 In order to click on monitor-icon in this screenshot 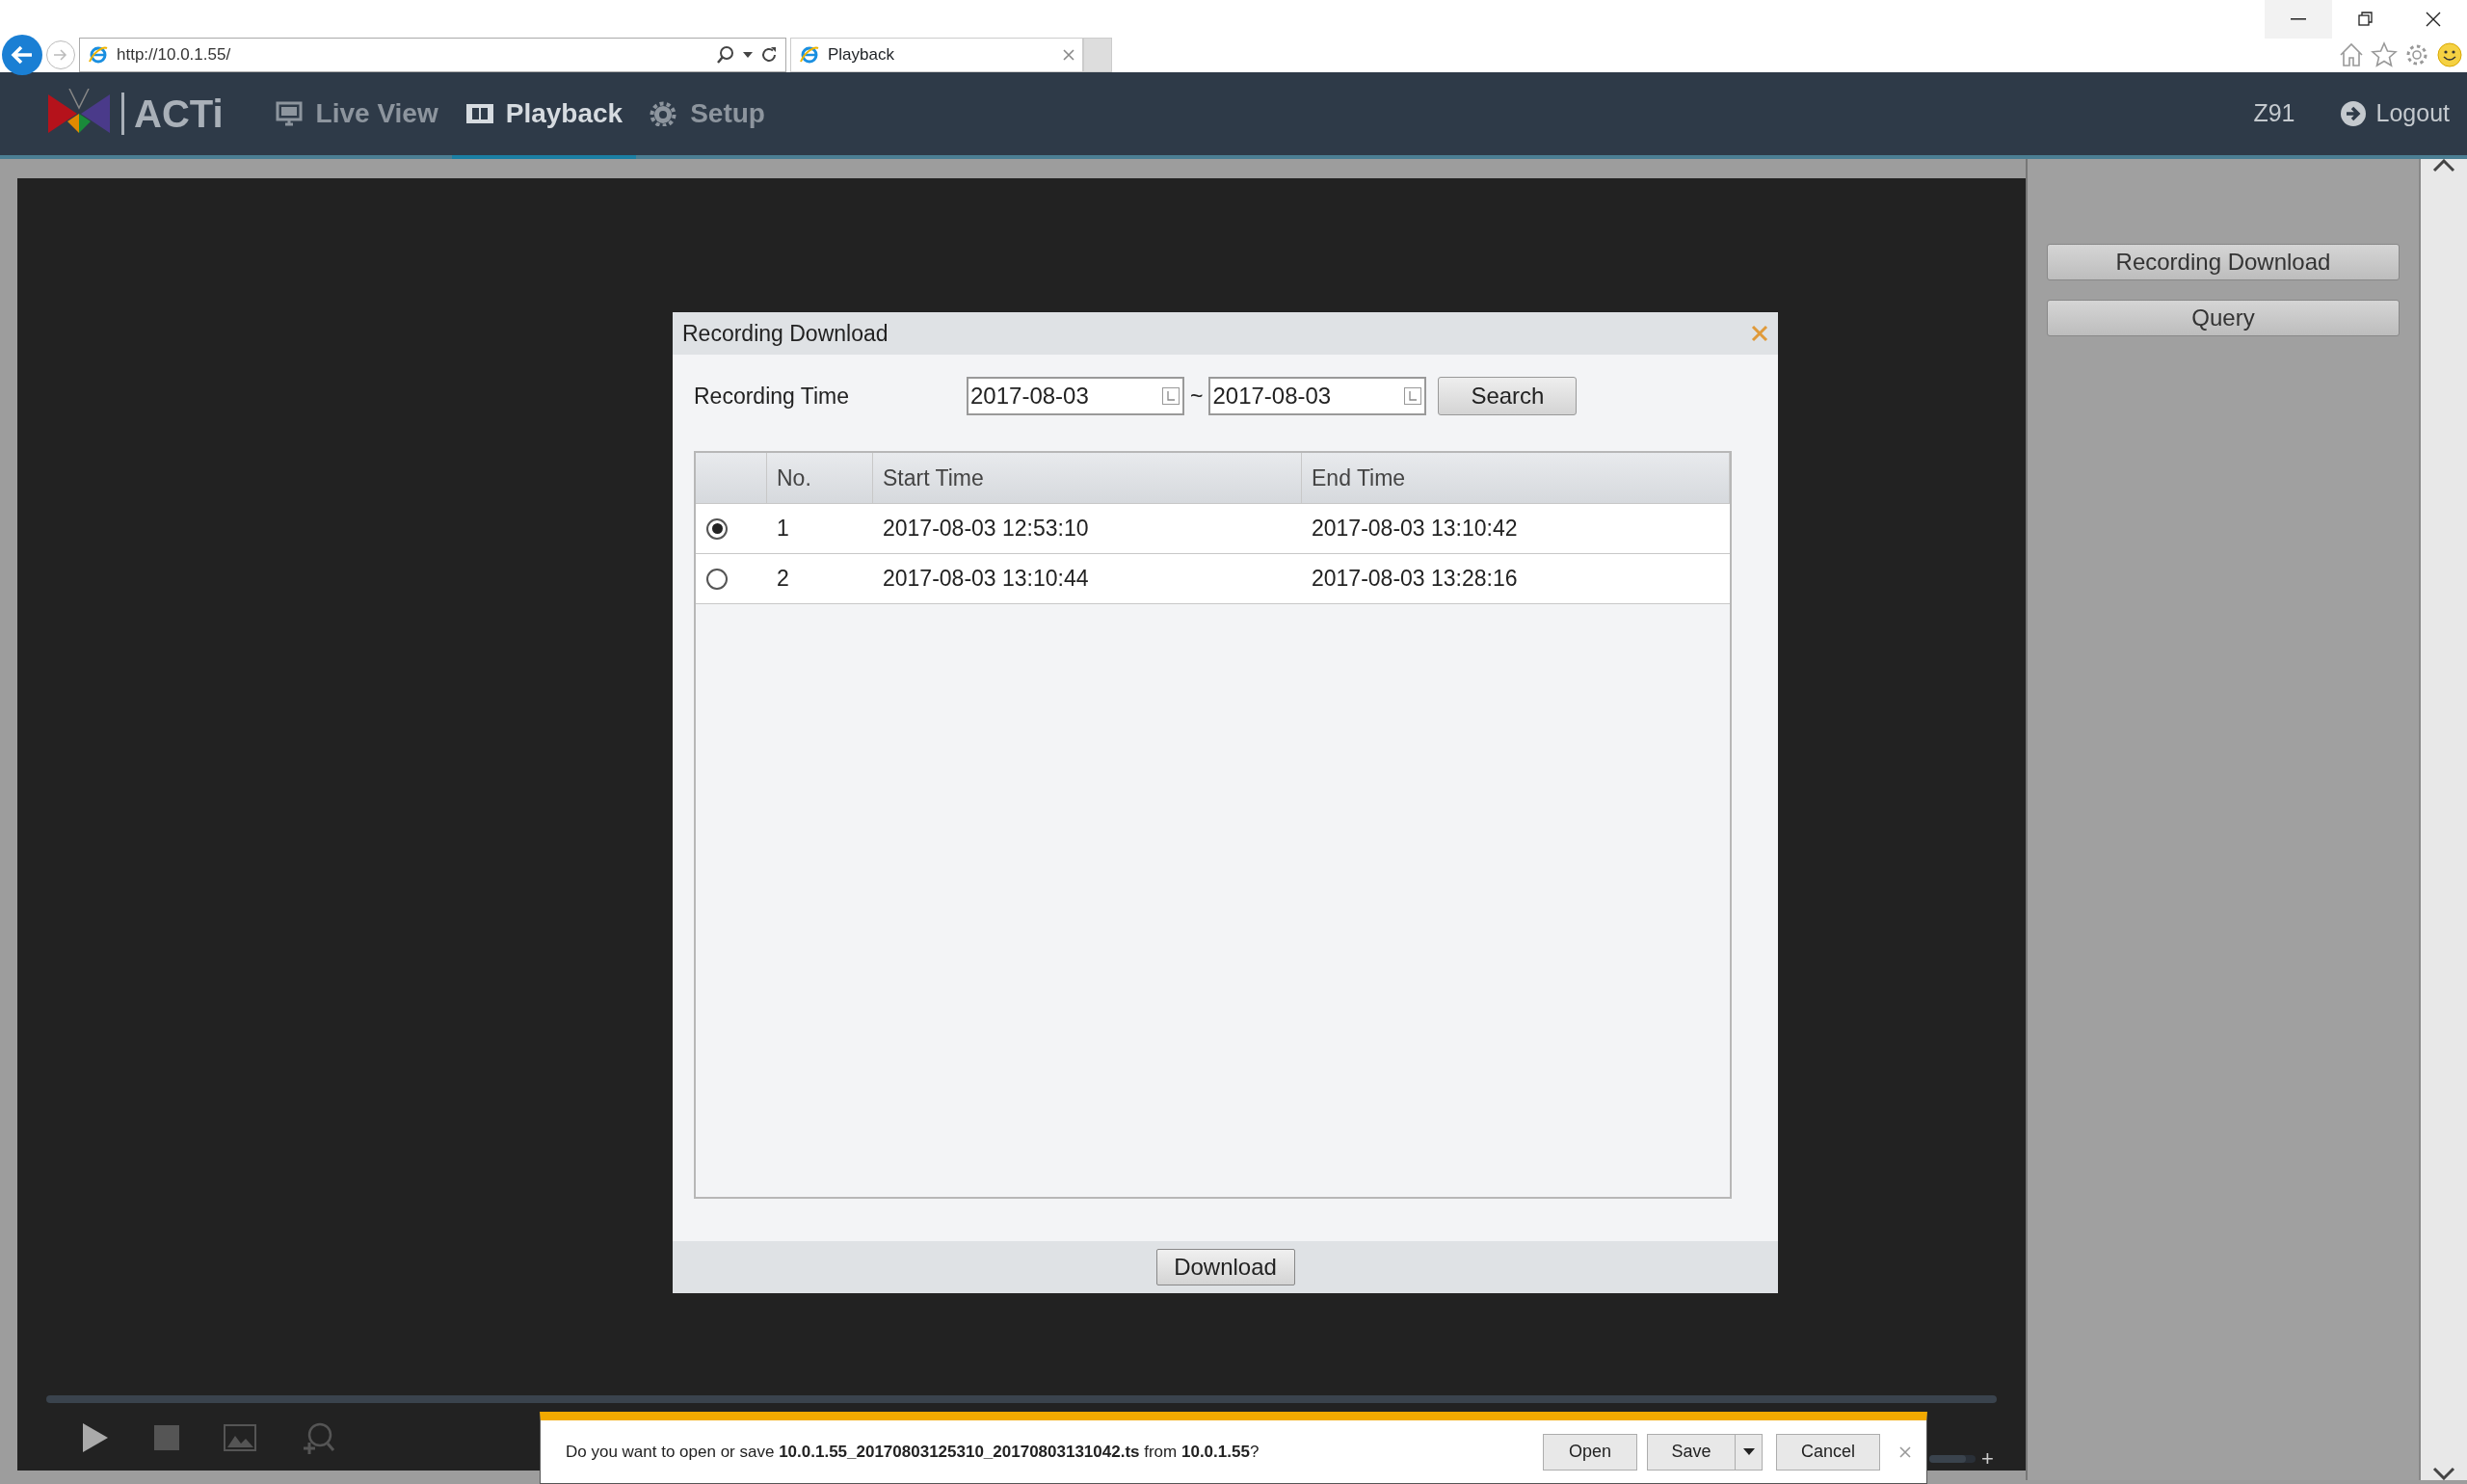, I will do `click(290, 113)`.